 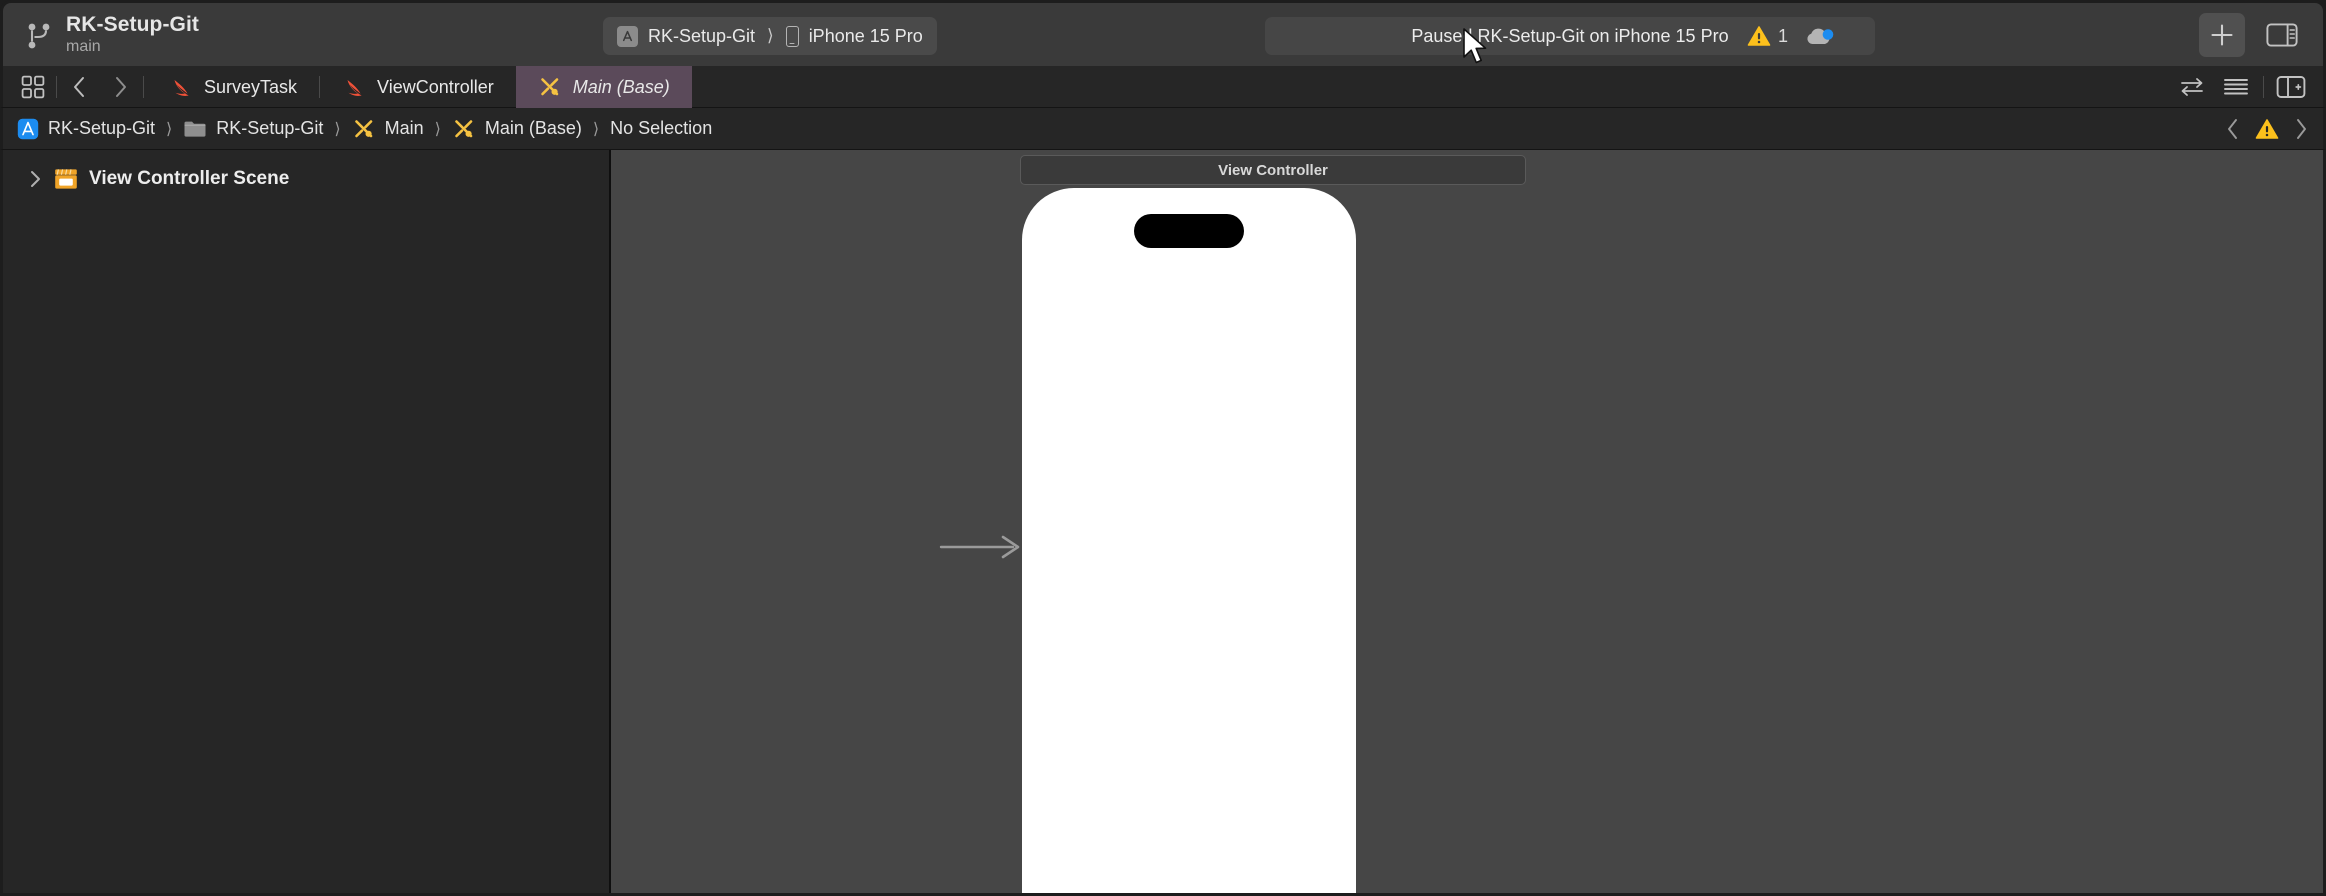 I want to click on text-lines-button, so click(x=2236, y=87).